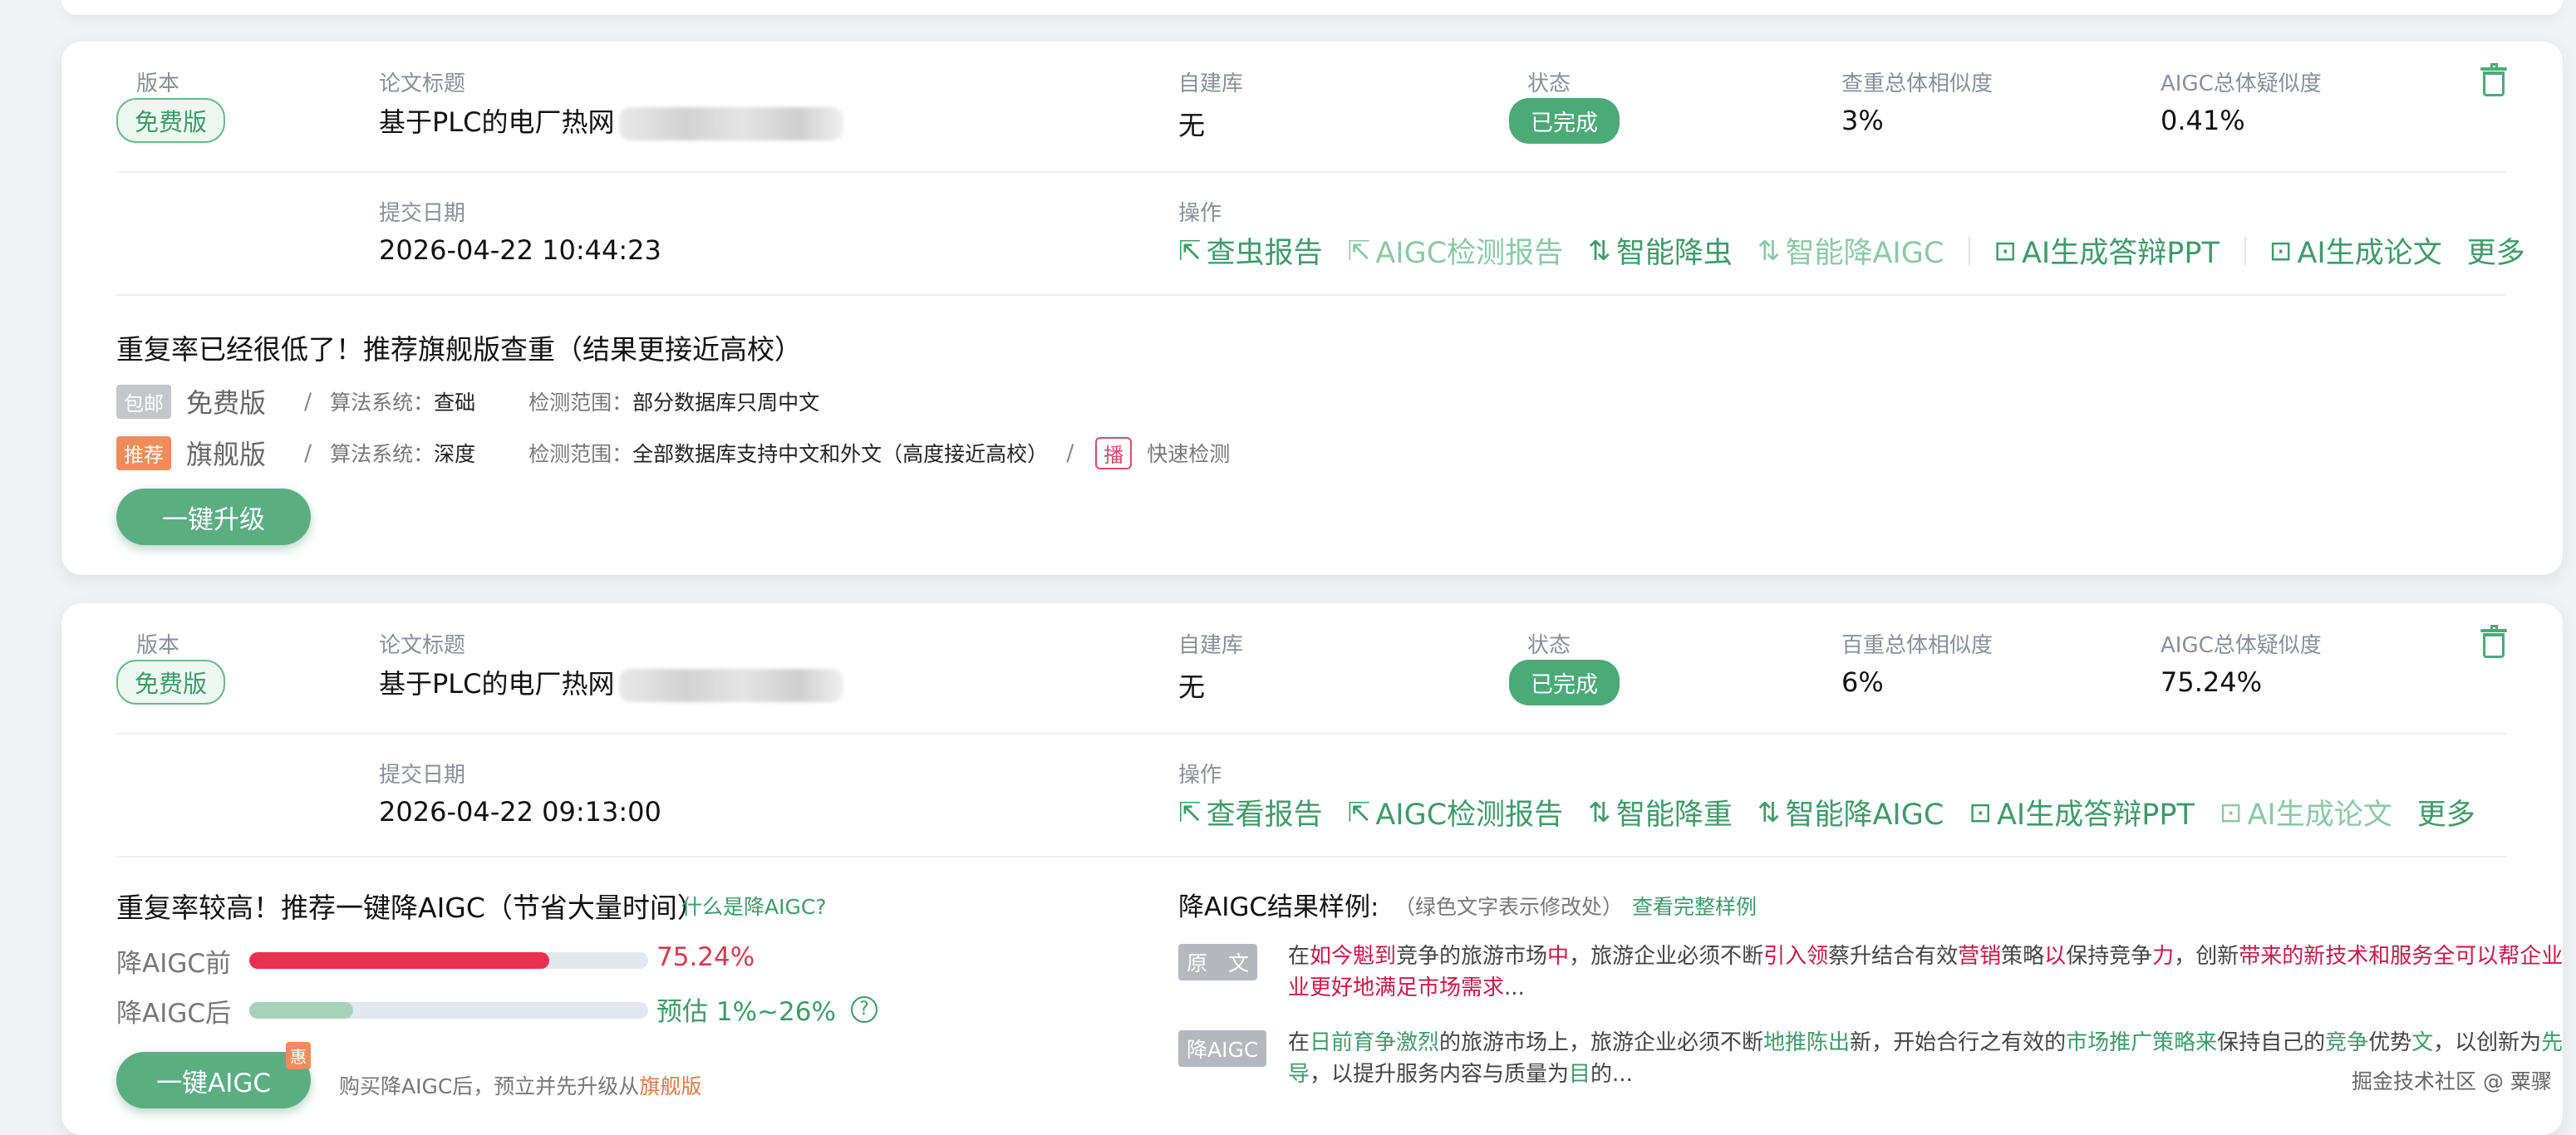 This screenshot has width=2576, height=1135. What do you see at coordinates (520, 250) in the screenshot?
I see `submit-date-value: 2026-04-22 10:44:23` at bounding box center [520, 250].